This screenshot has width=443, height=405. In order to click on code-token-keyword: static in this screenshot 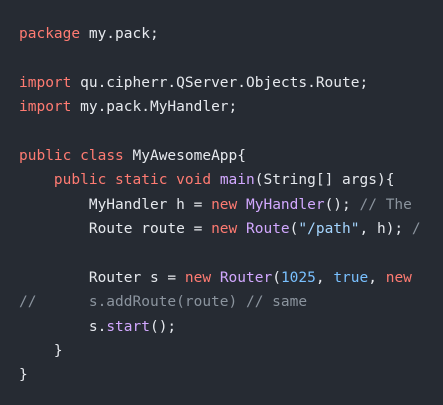, I will do `click(141, 180)`.